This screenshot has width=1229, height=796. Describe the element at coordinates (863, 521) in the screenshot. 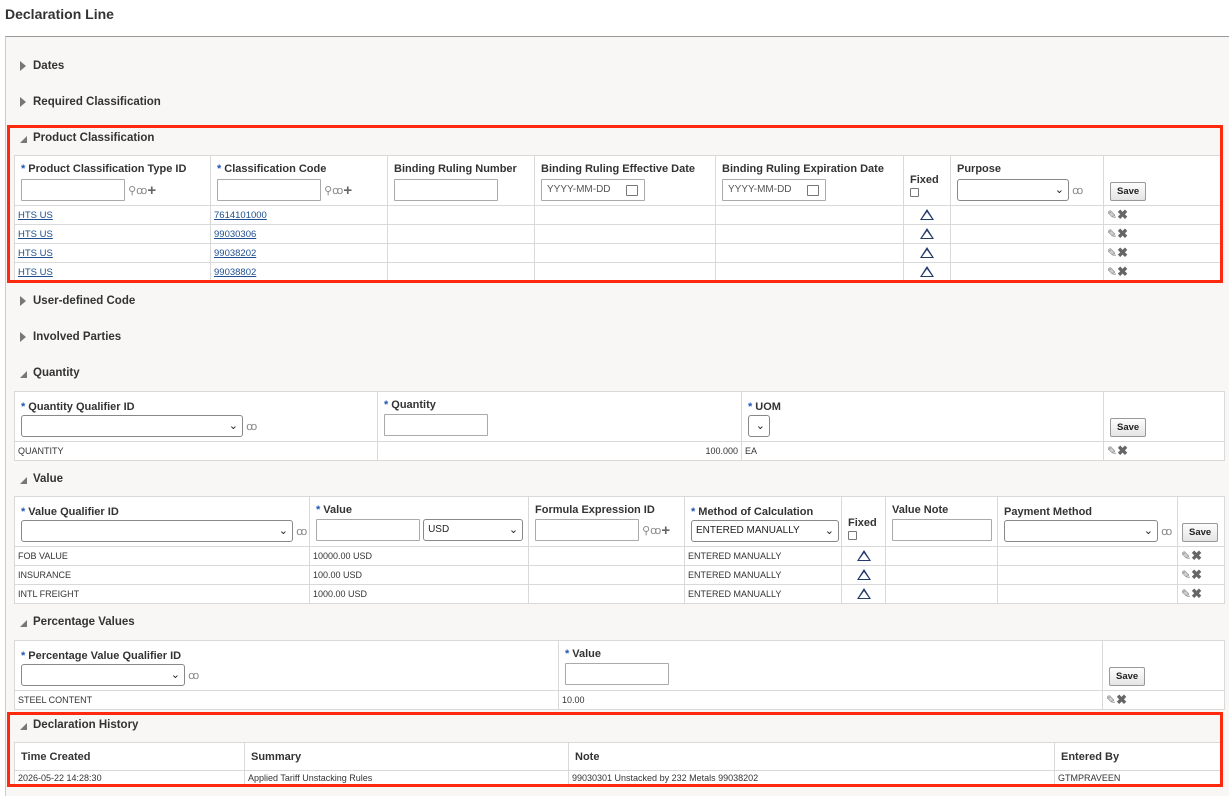

I see `col-value-fixed: Fixed` at that location.